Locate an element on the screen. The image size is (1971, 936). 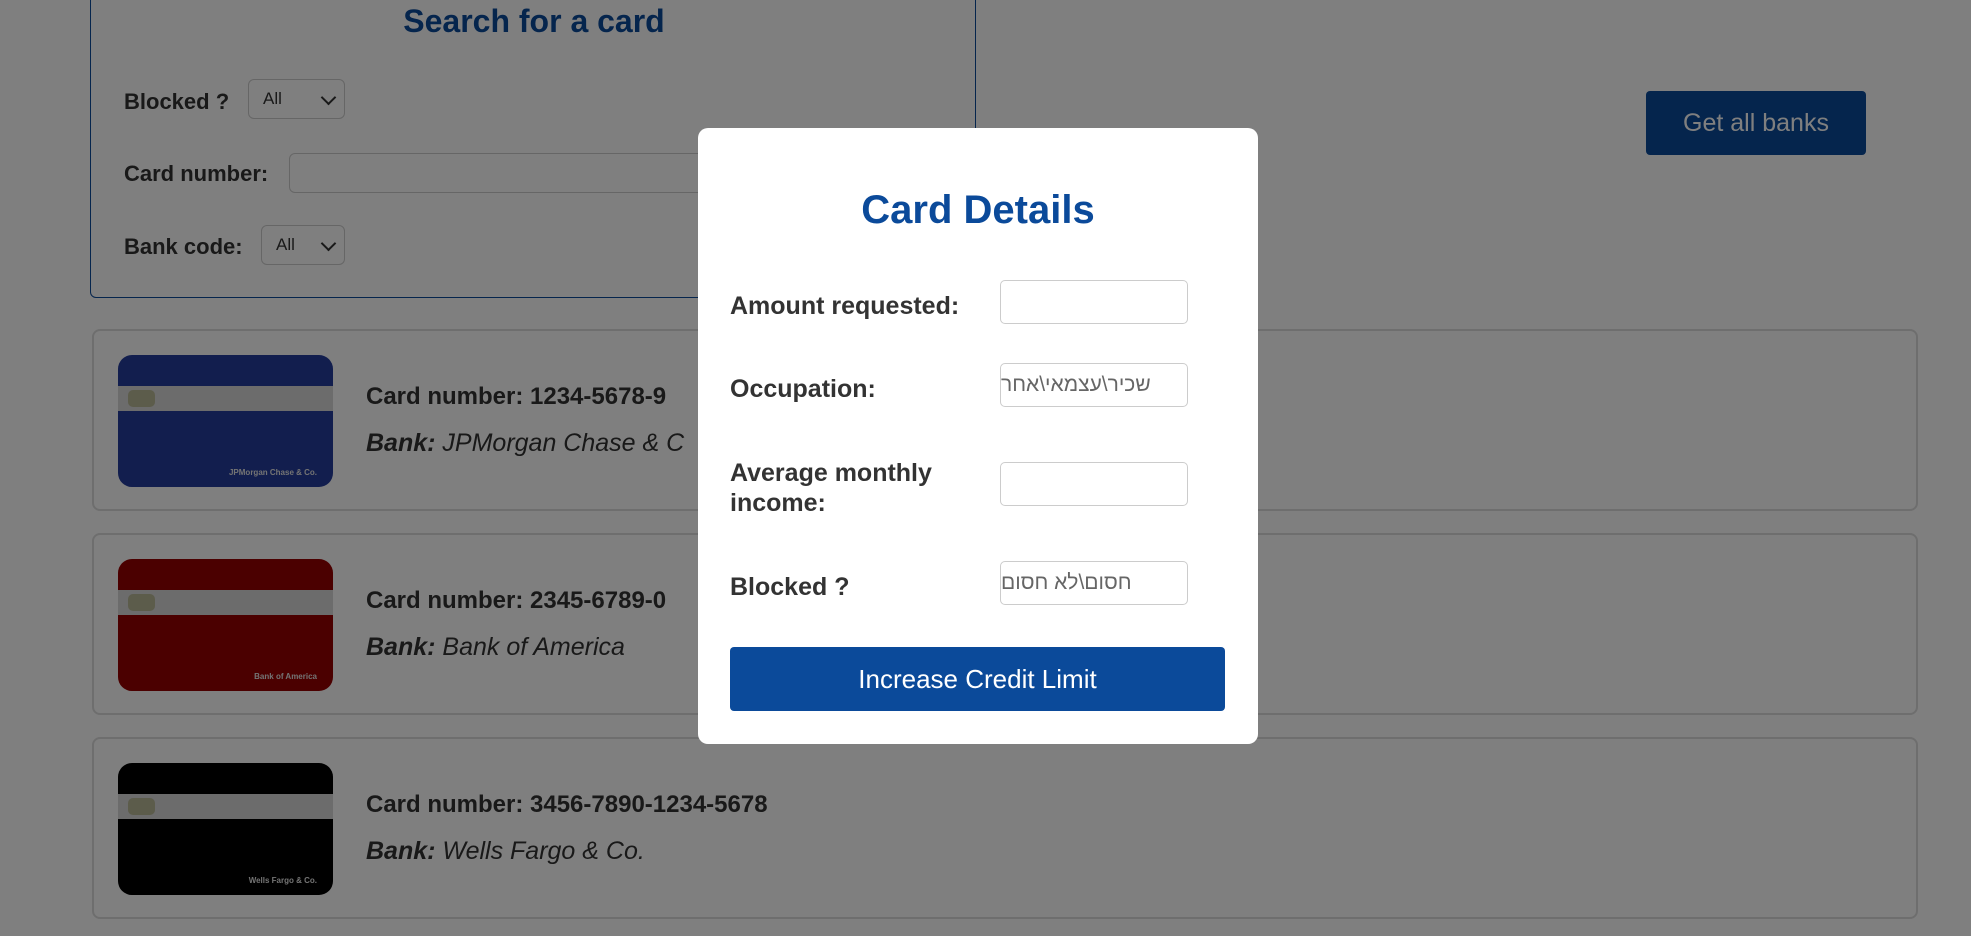
amount-requested-label: Amount requested: is located at coordinates (845, 306).